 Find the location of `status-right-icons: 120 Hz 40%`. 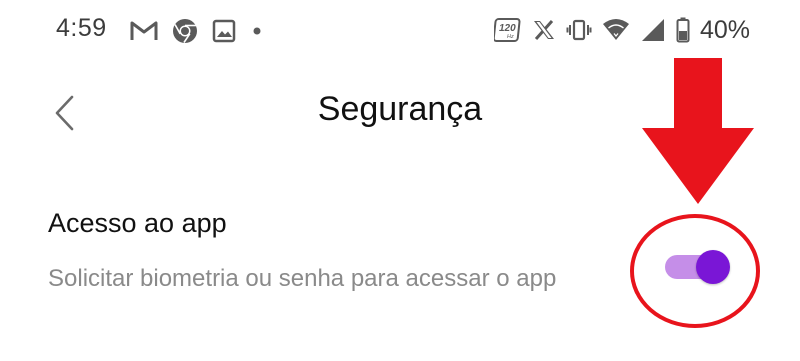

status-right-icons: 120 Hz 40% is located at coordinates (621, 30).